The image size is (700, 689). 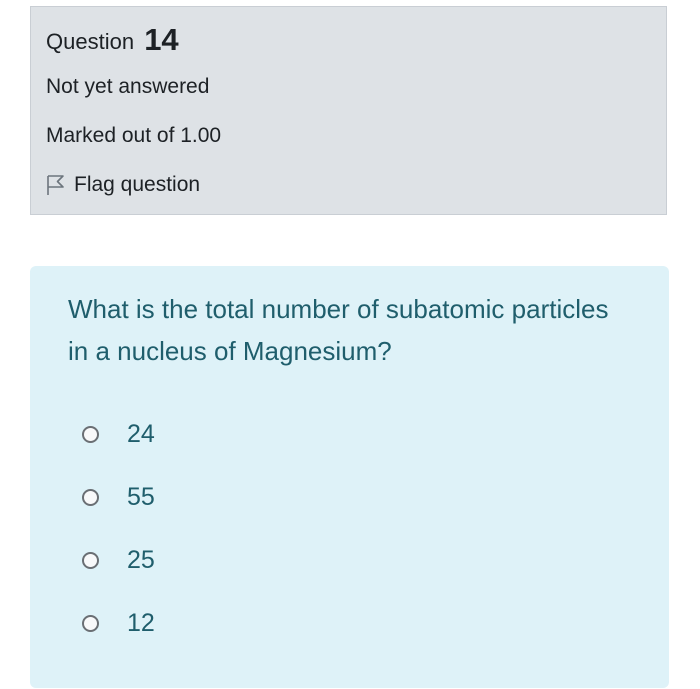 I want to click on question-number: 14, so click(x=161, y=39).